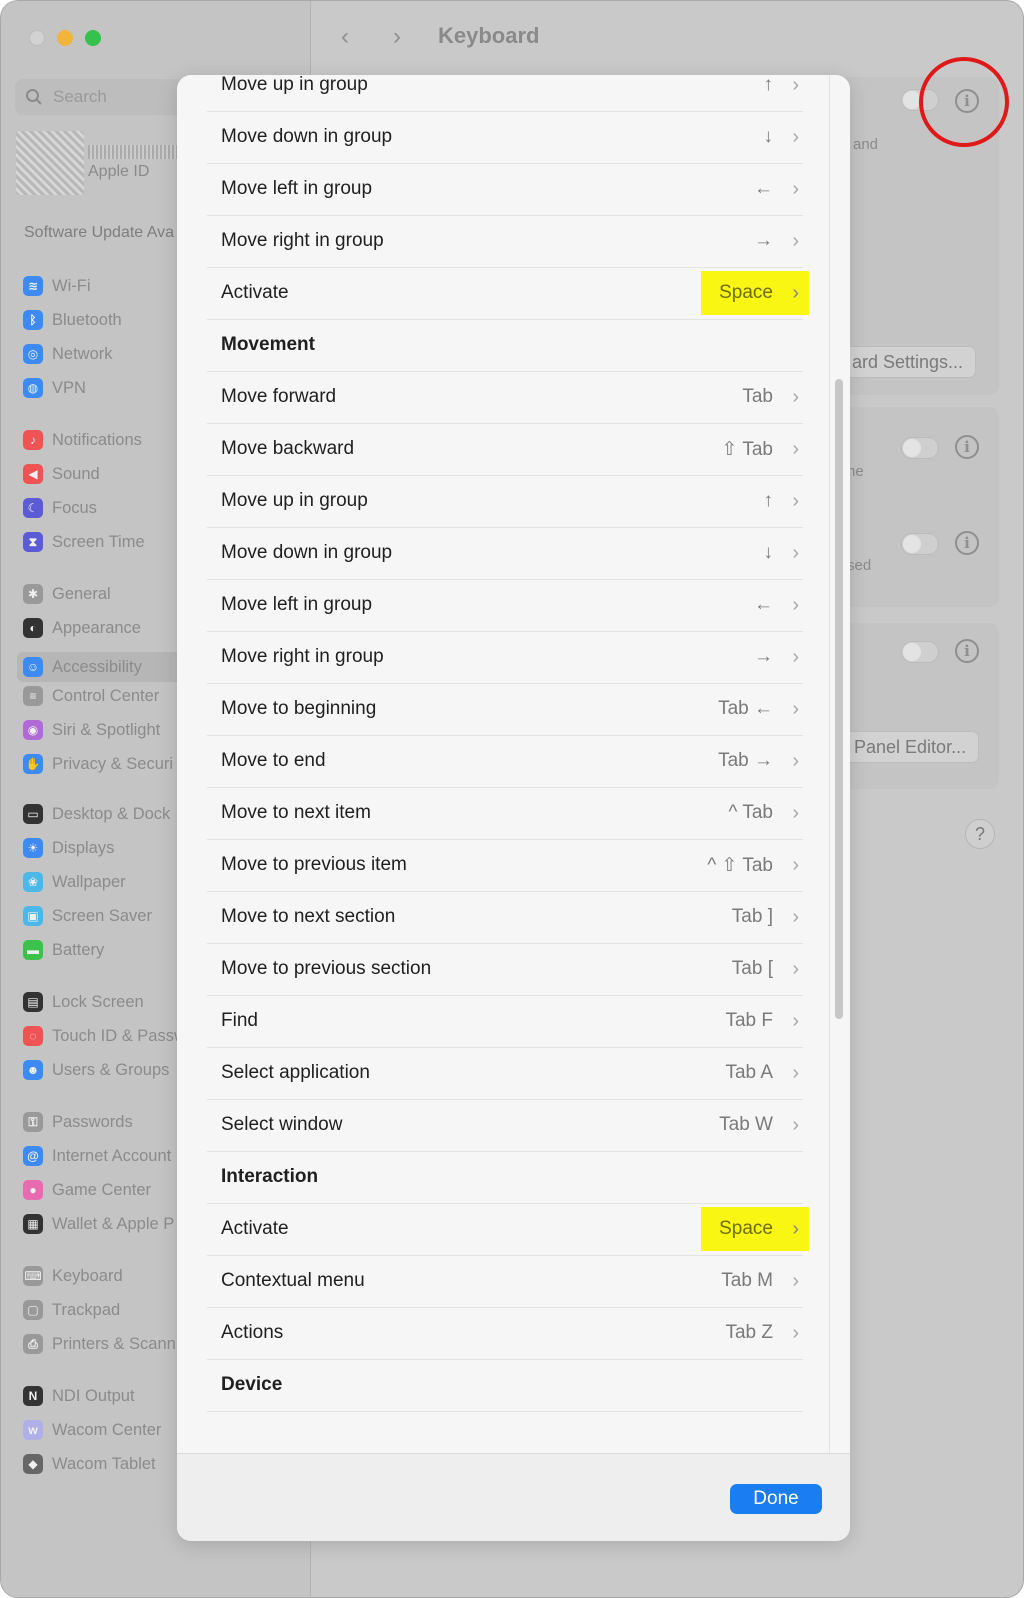  Describe the element at coordinates (397, 37) in the screenshot. I see `forward-arrow-icon: ›` at that location.